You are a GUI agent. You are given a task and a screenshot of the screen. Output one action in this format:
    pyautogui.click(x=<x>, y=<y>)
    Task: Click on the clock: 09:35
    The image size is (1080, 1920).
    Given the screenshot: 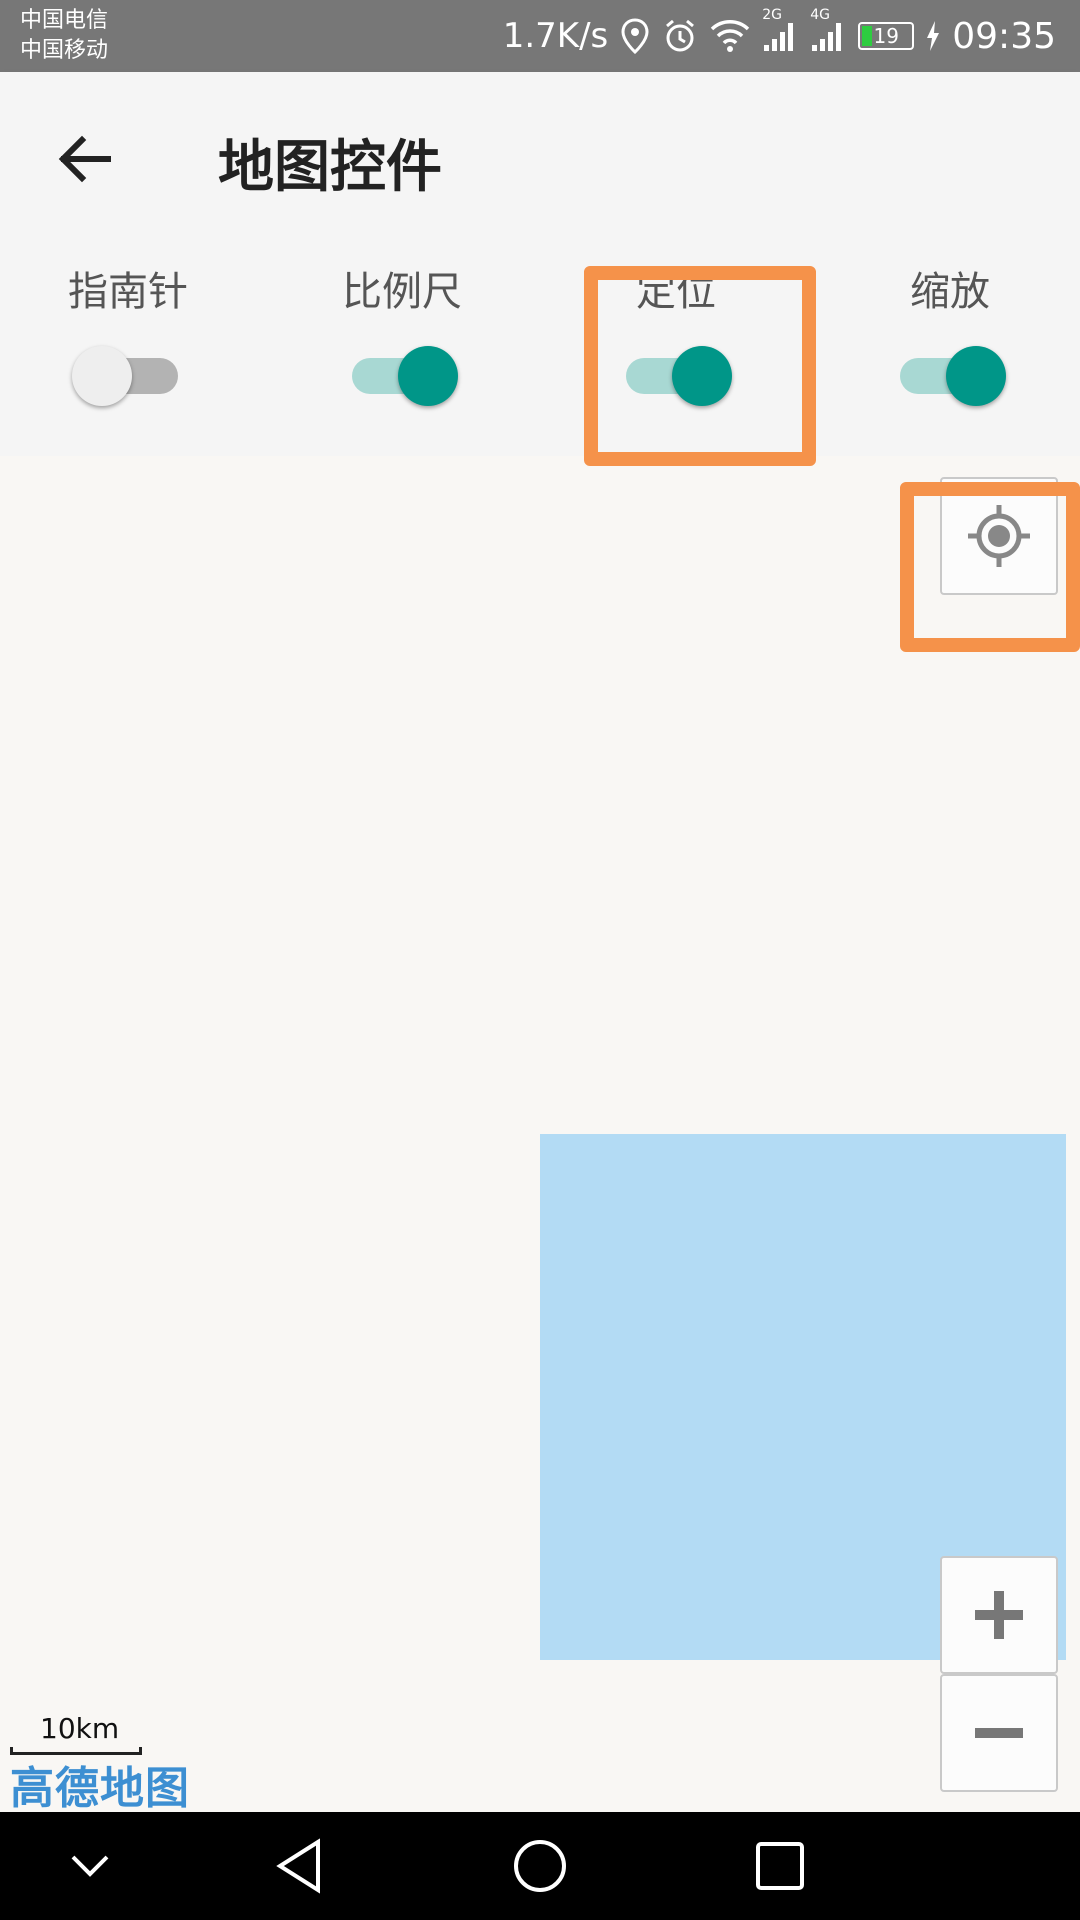 What is the action you would take?
    pyautogui.click(x=1004, y=36)
    